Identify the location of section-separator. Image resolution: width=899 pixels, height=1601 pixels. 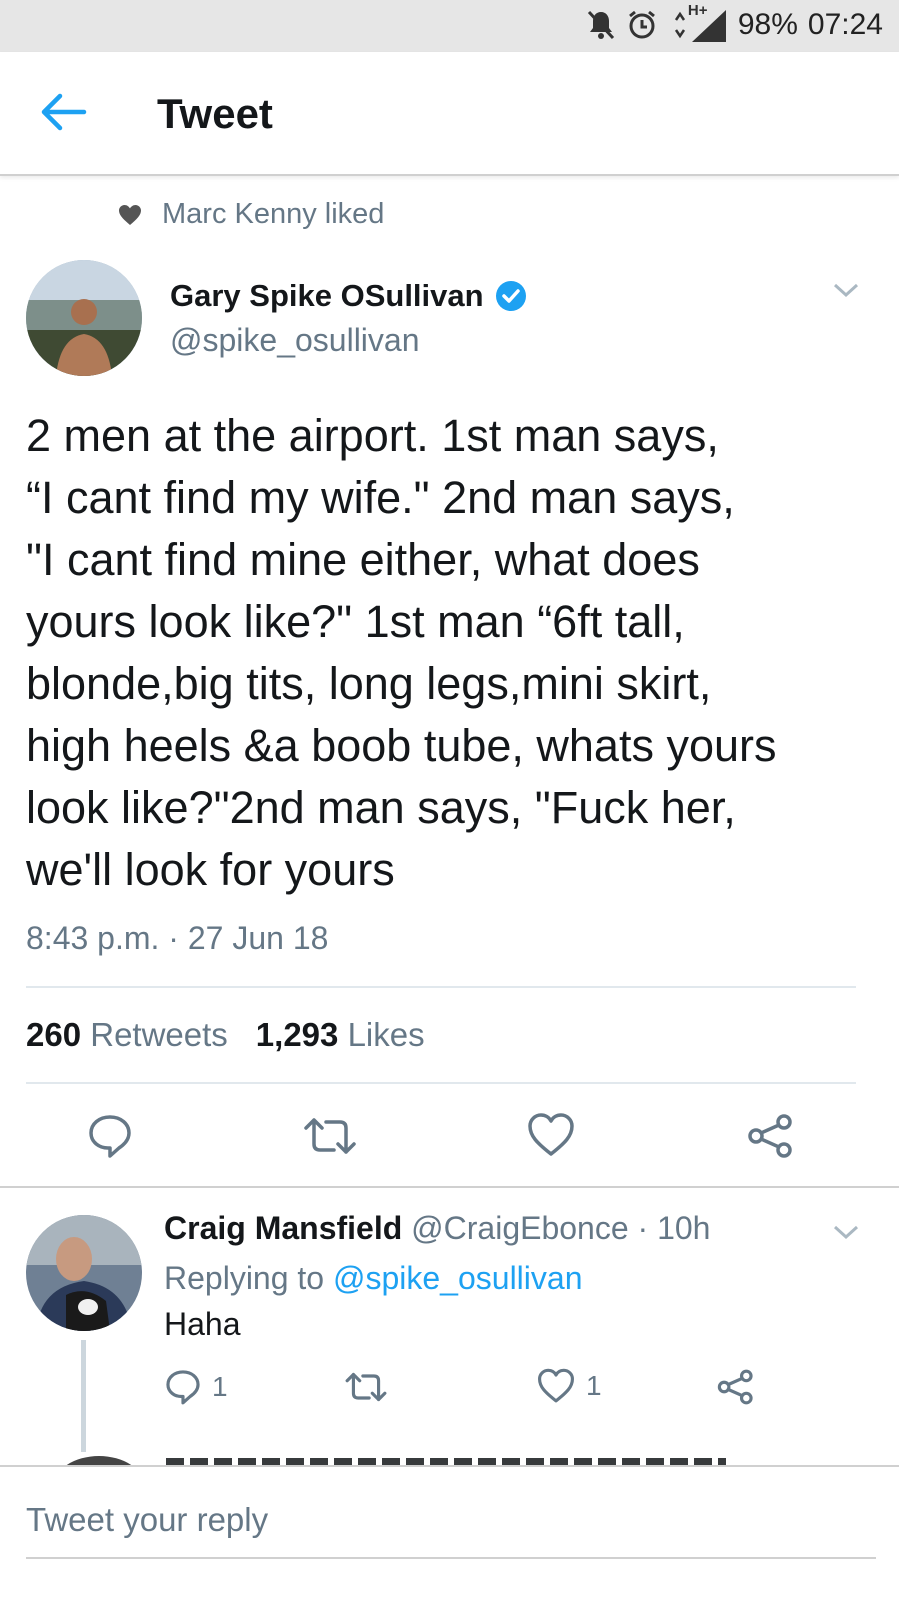
(449, 1187).